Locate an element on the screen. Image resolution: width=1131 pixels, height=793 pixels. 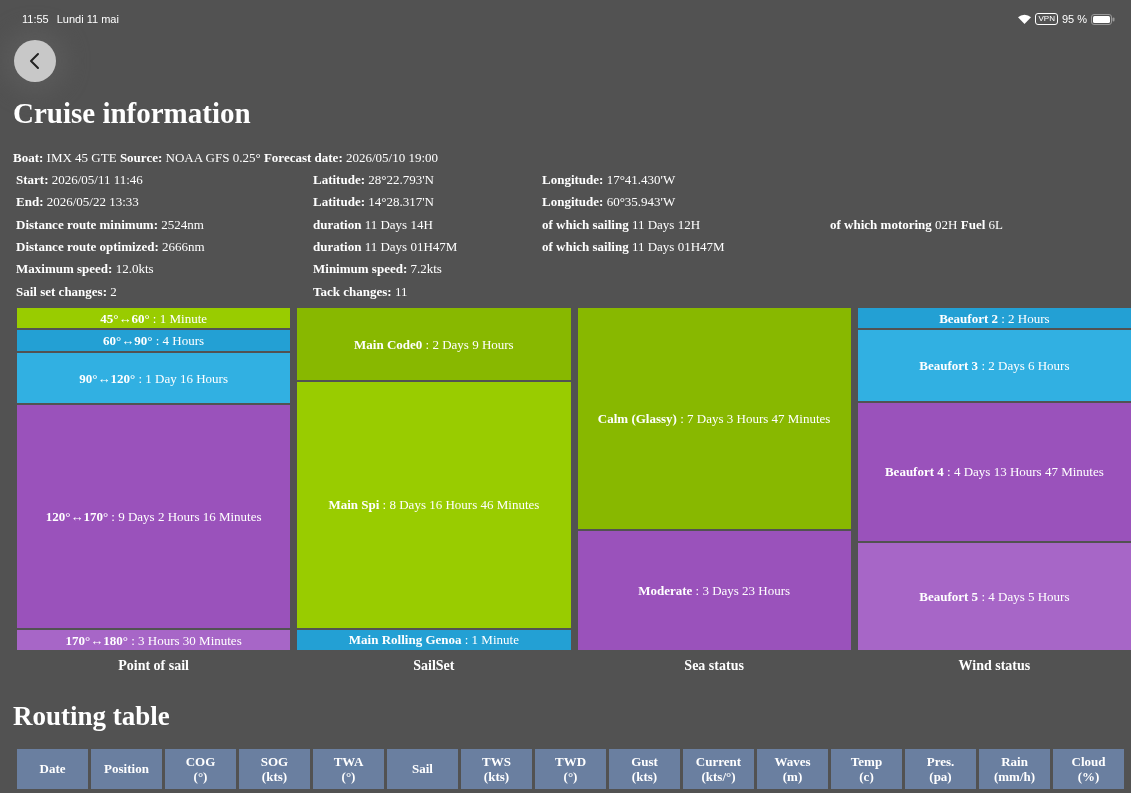
info-text: Longitude: 60°35.943'W is located at coordinates (609, 202).